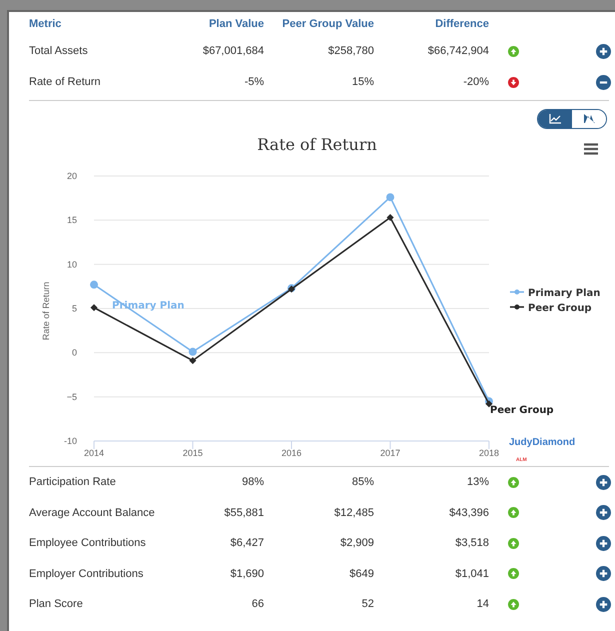  Describe the element at coordinates (522, 410) in the screenshot. I see `data-annotation: Peer Group` at that location.